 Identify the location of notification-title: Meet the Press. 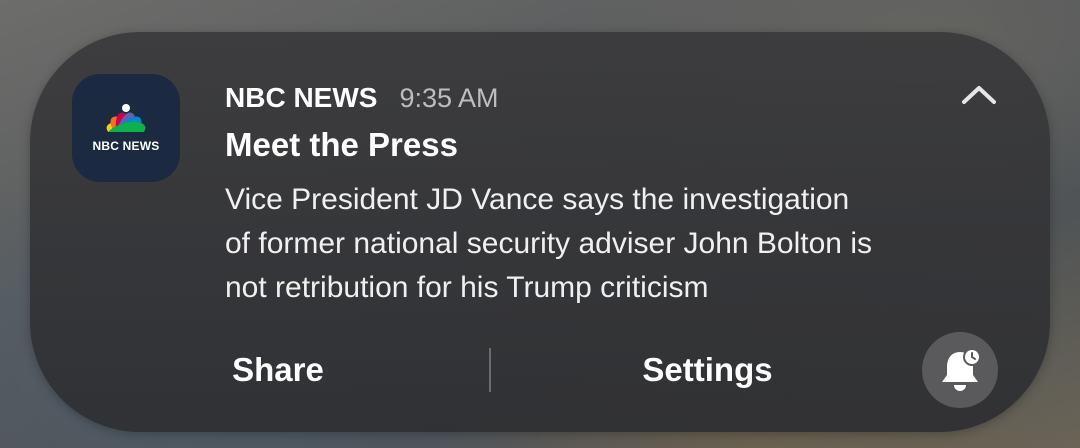
(341, 144).